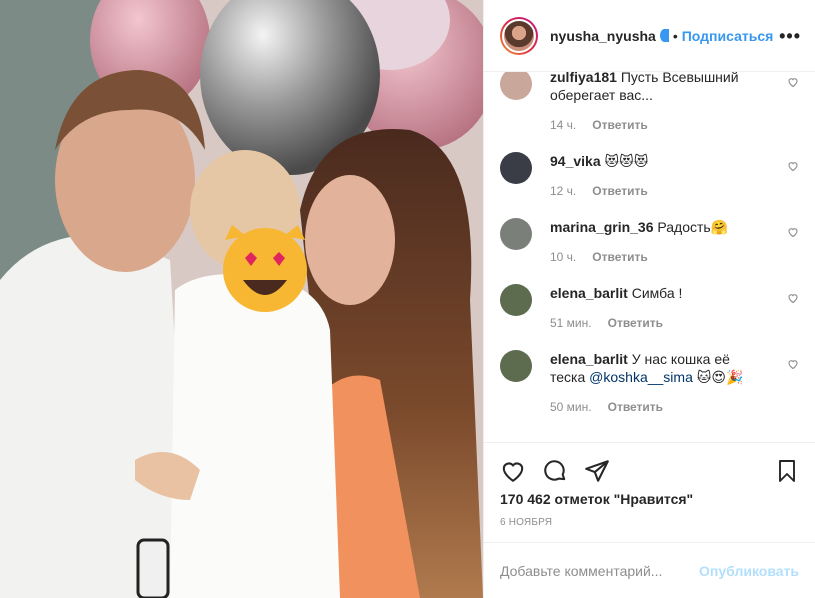 The height and width of the screenshot is (598, 815). Describe the element at coordinates (649, 499) in the screenshot. I see `likes-count: 170 462 отметок "Нравится"` at that location.